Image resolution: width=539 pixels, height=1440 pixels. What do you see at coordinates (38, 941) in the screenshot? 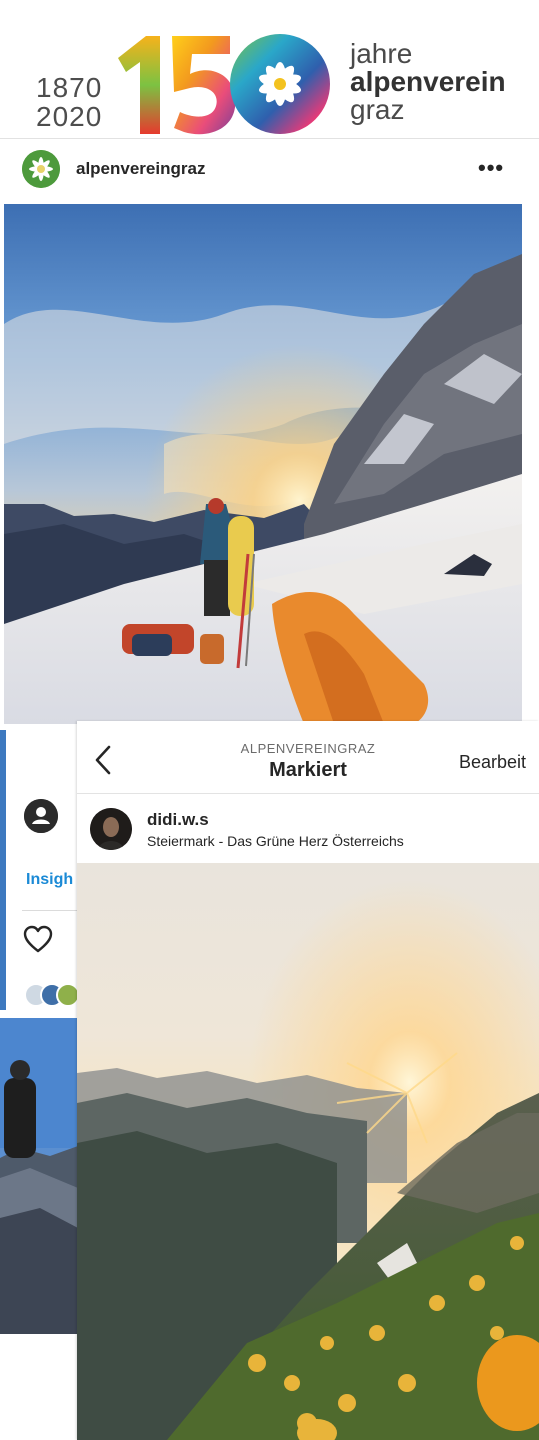
I see `heart-icon` at bounding box center [38, 941].